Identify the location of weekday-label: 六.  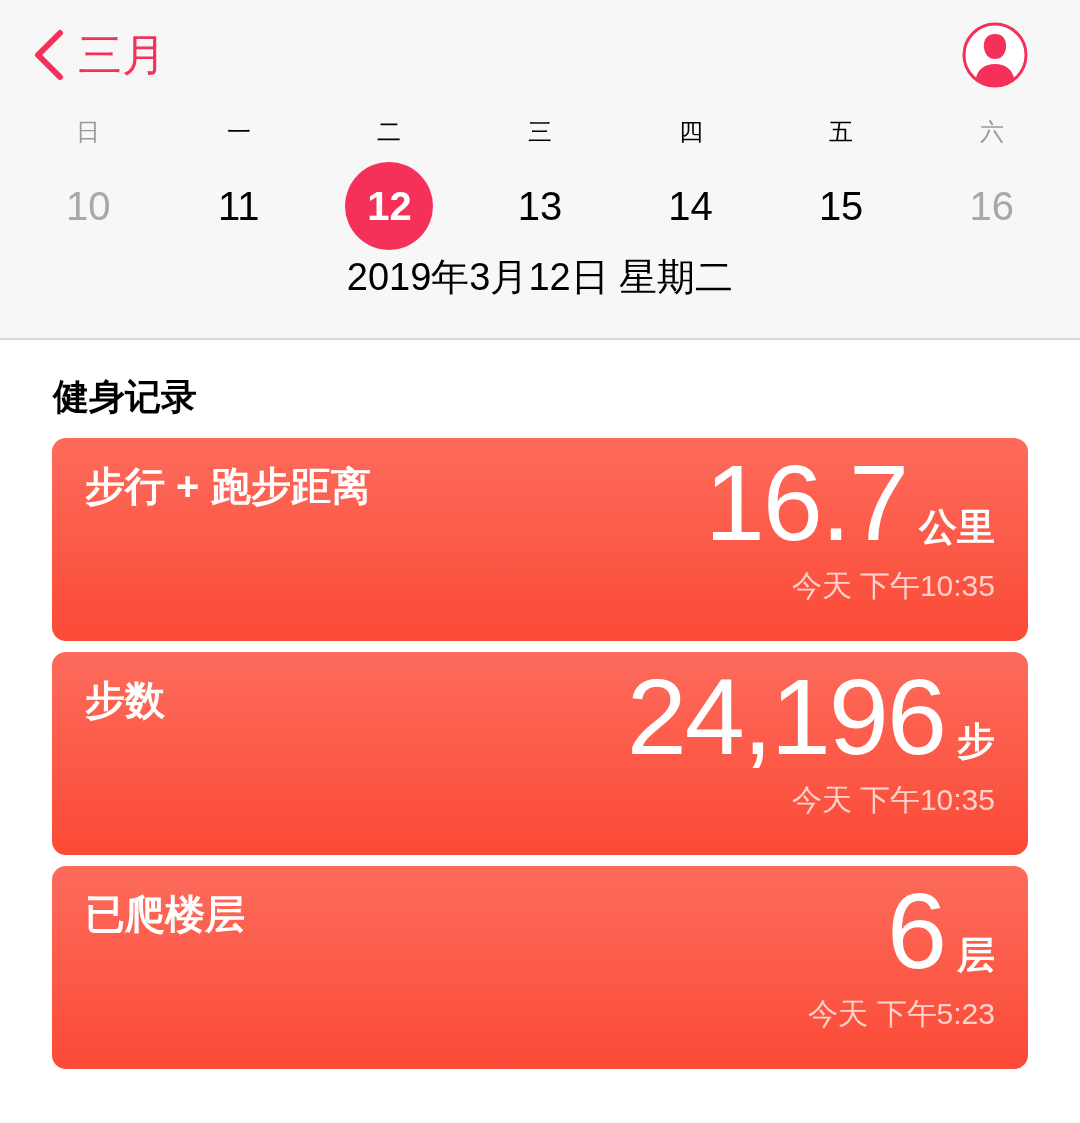
(991, 132).